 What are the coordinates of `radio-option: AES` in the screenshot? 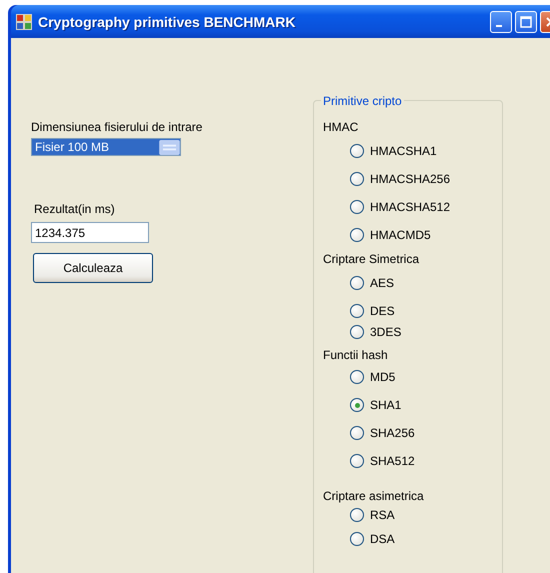 It's located at (372, 283).